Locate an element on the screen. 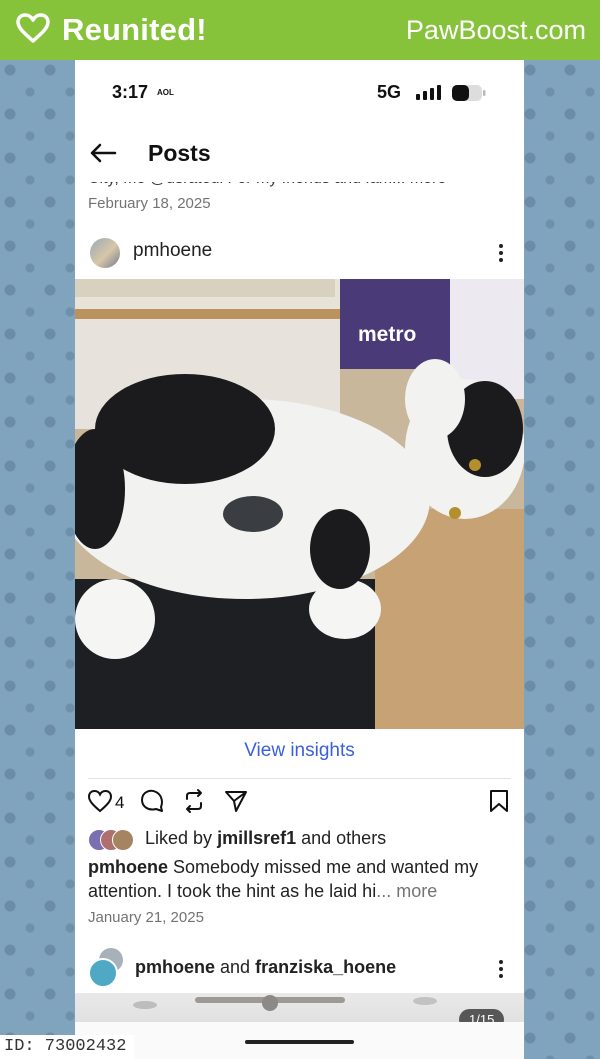 Image resolution: width=600 pixels, height=1059 pixels. heart-outline-icon is located at coordinates (33, 30).